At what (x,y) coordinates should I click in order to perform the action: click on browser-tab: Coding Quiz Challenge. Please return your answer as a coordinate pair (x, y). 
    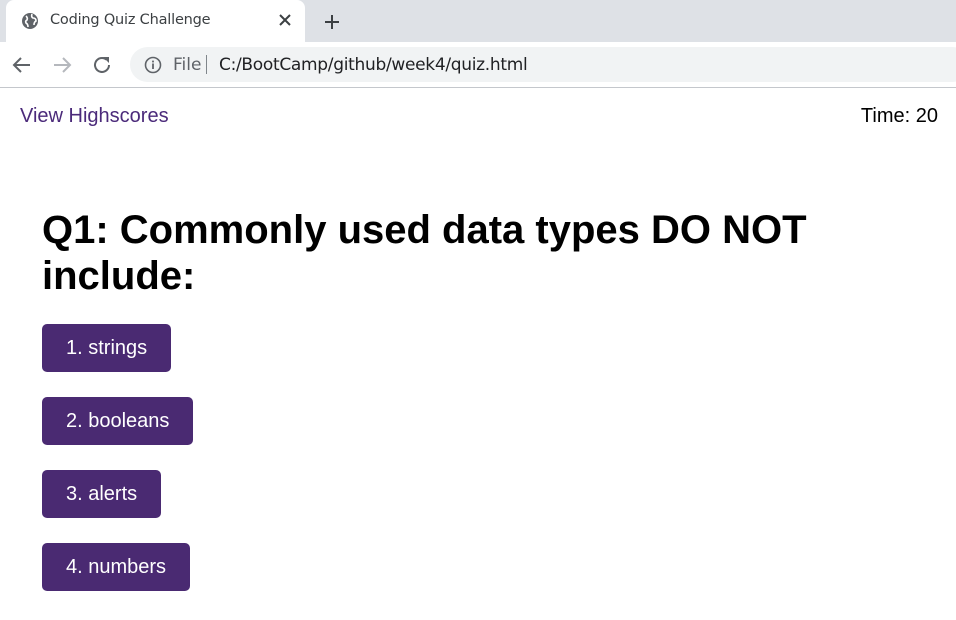
    Looking at the image, I should click on (155, 21).